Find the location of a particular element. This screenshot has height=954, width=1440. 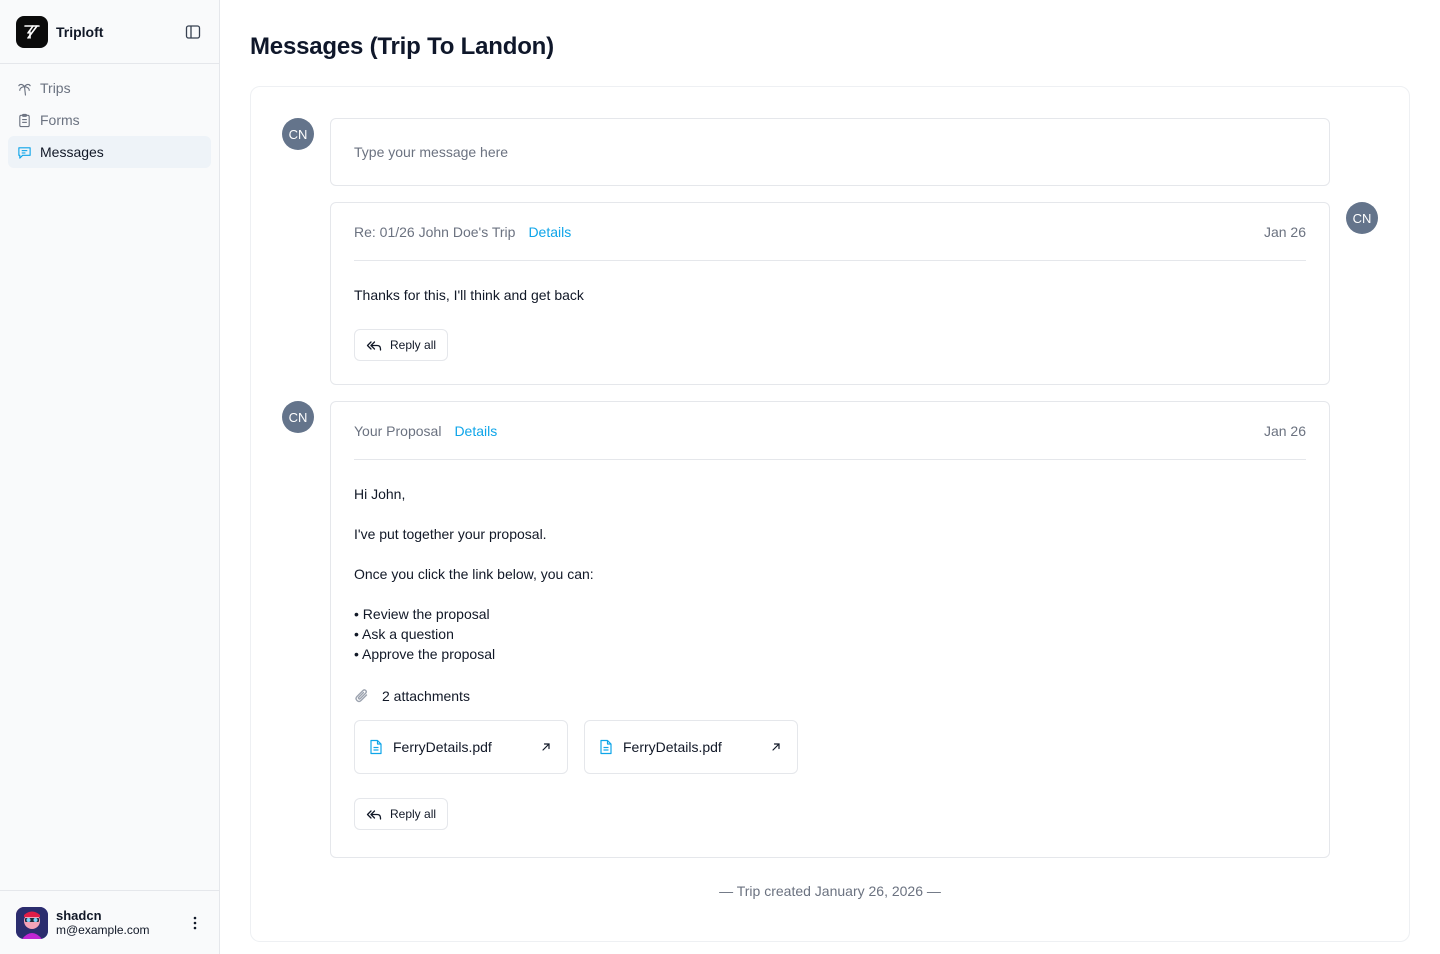

sidebar-item-messages: Messages is located at coordinates (109, 152).